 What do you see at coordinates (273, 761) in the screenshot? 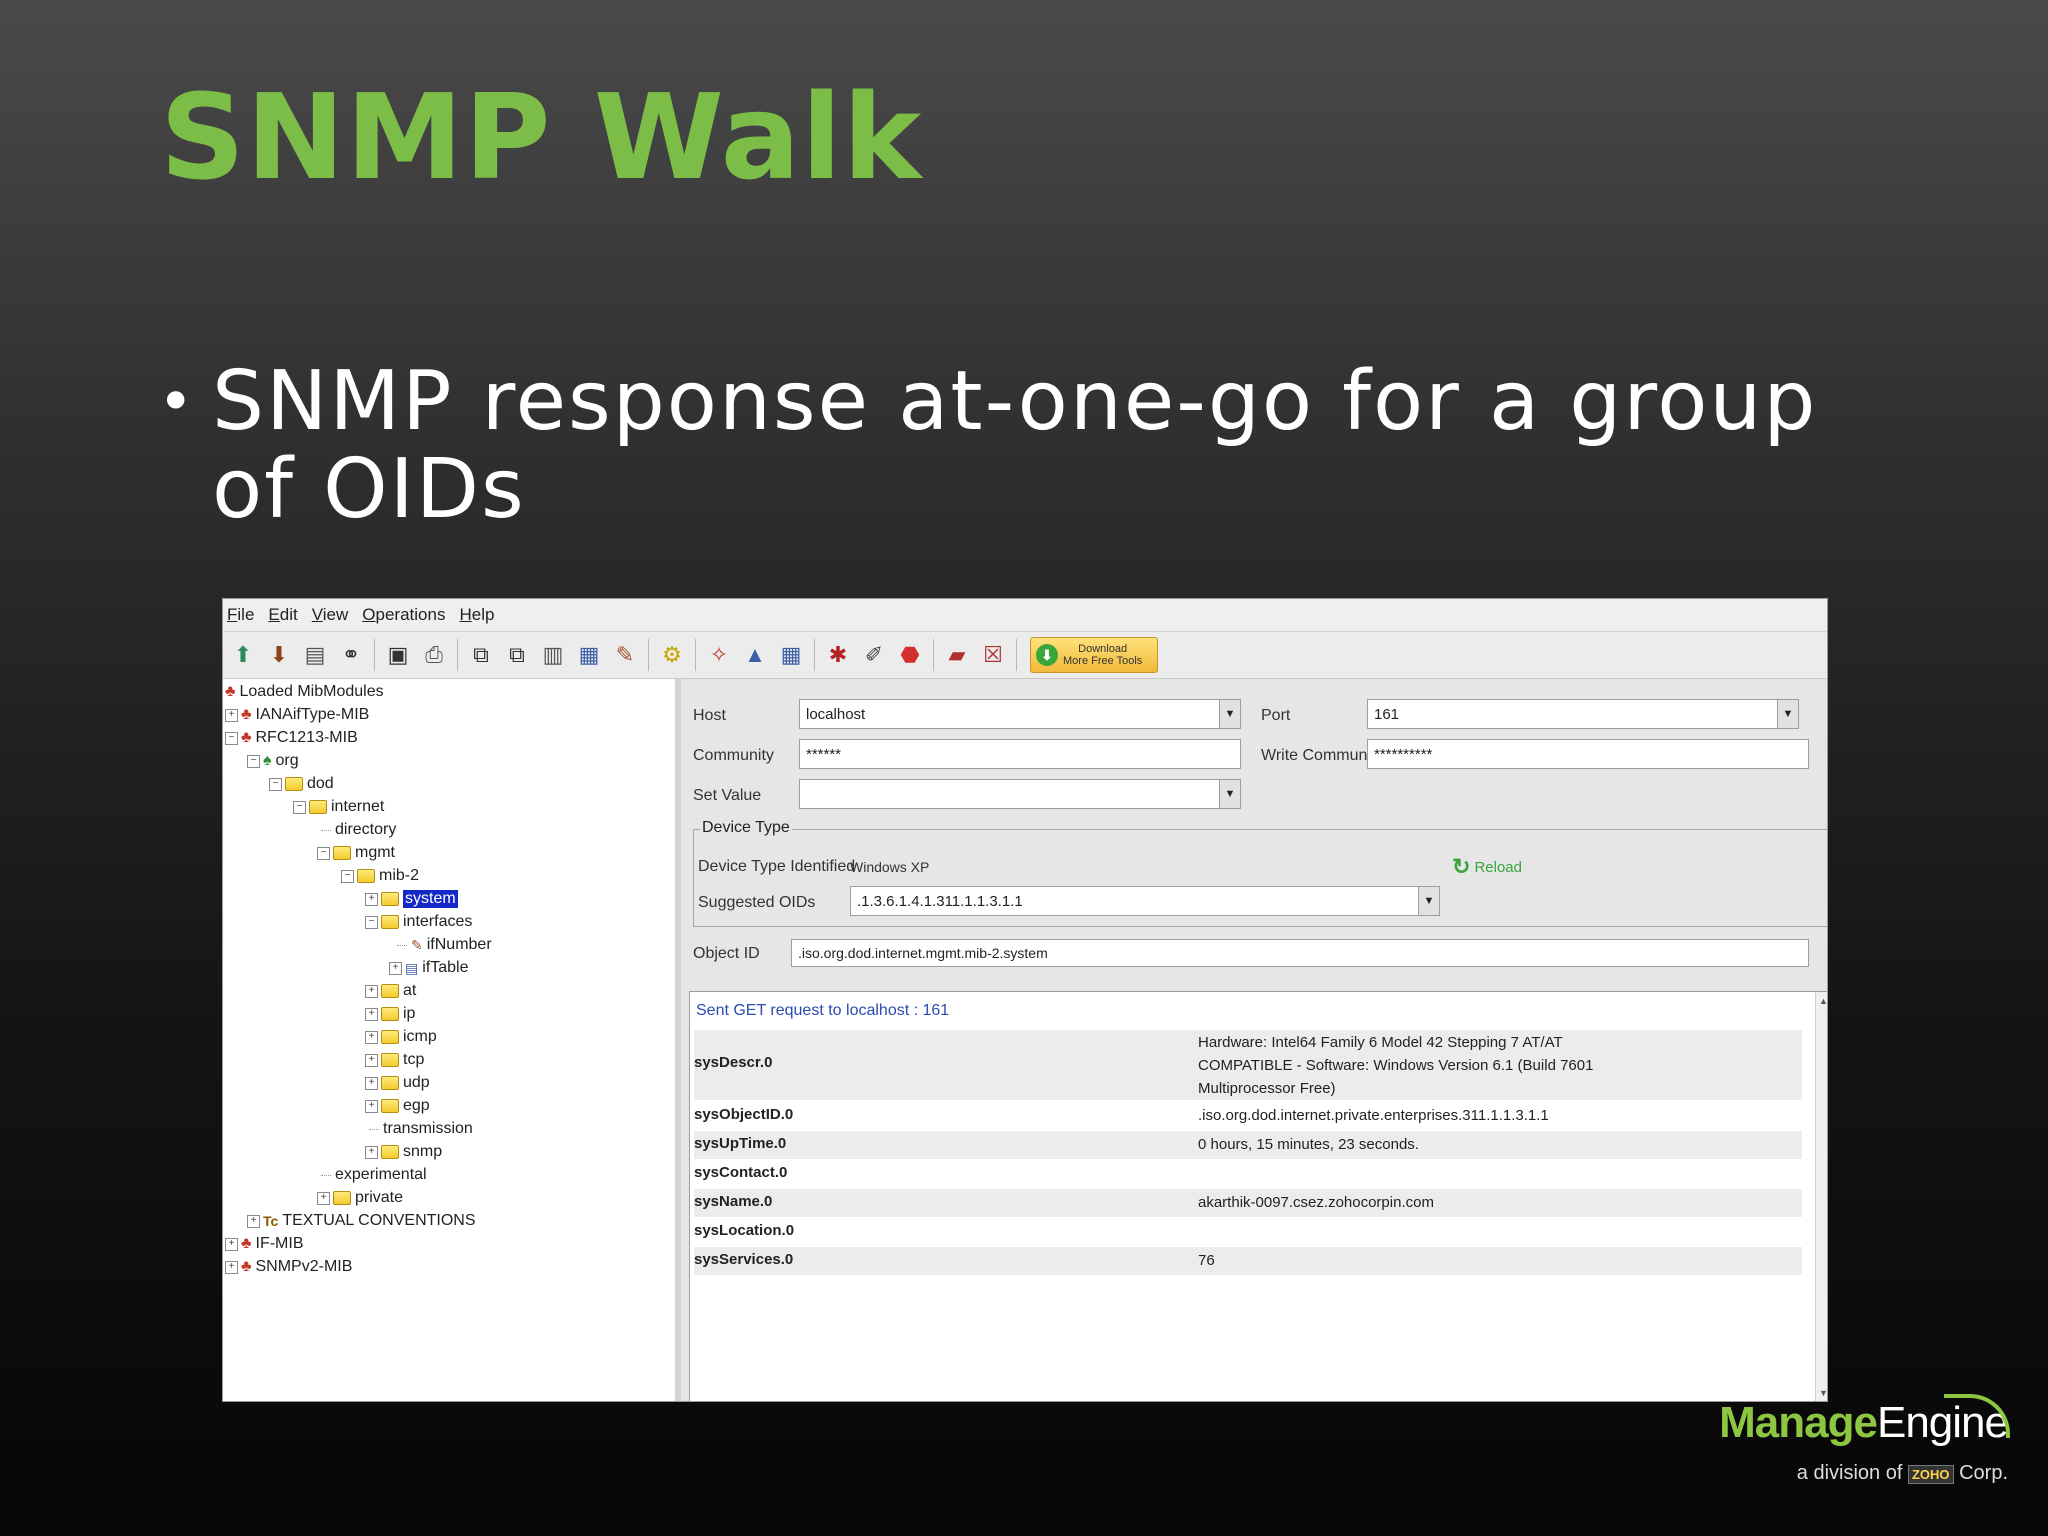
I see `tree-item-org: − ♠ org` at bounding box center [273, 761].